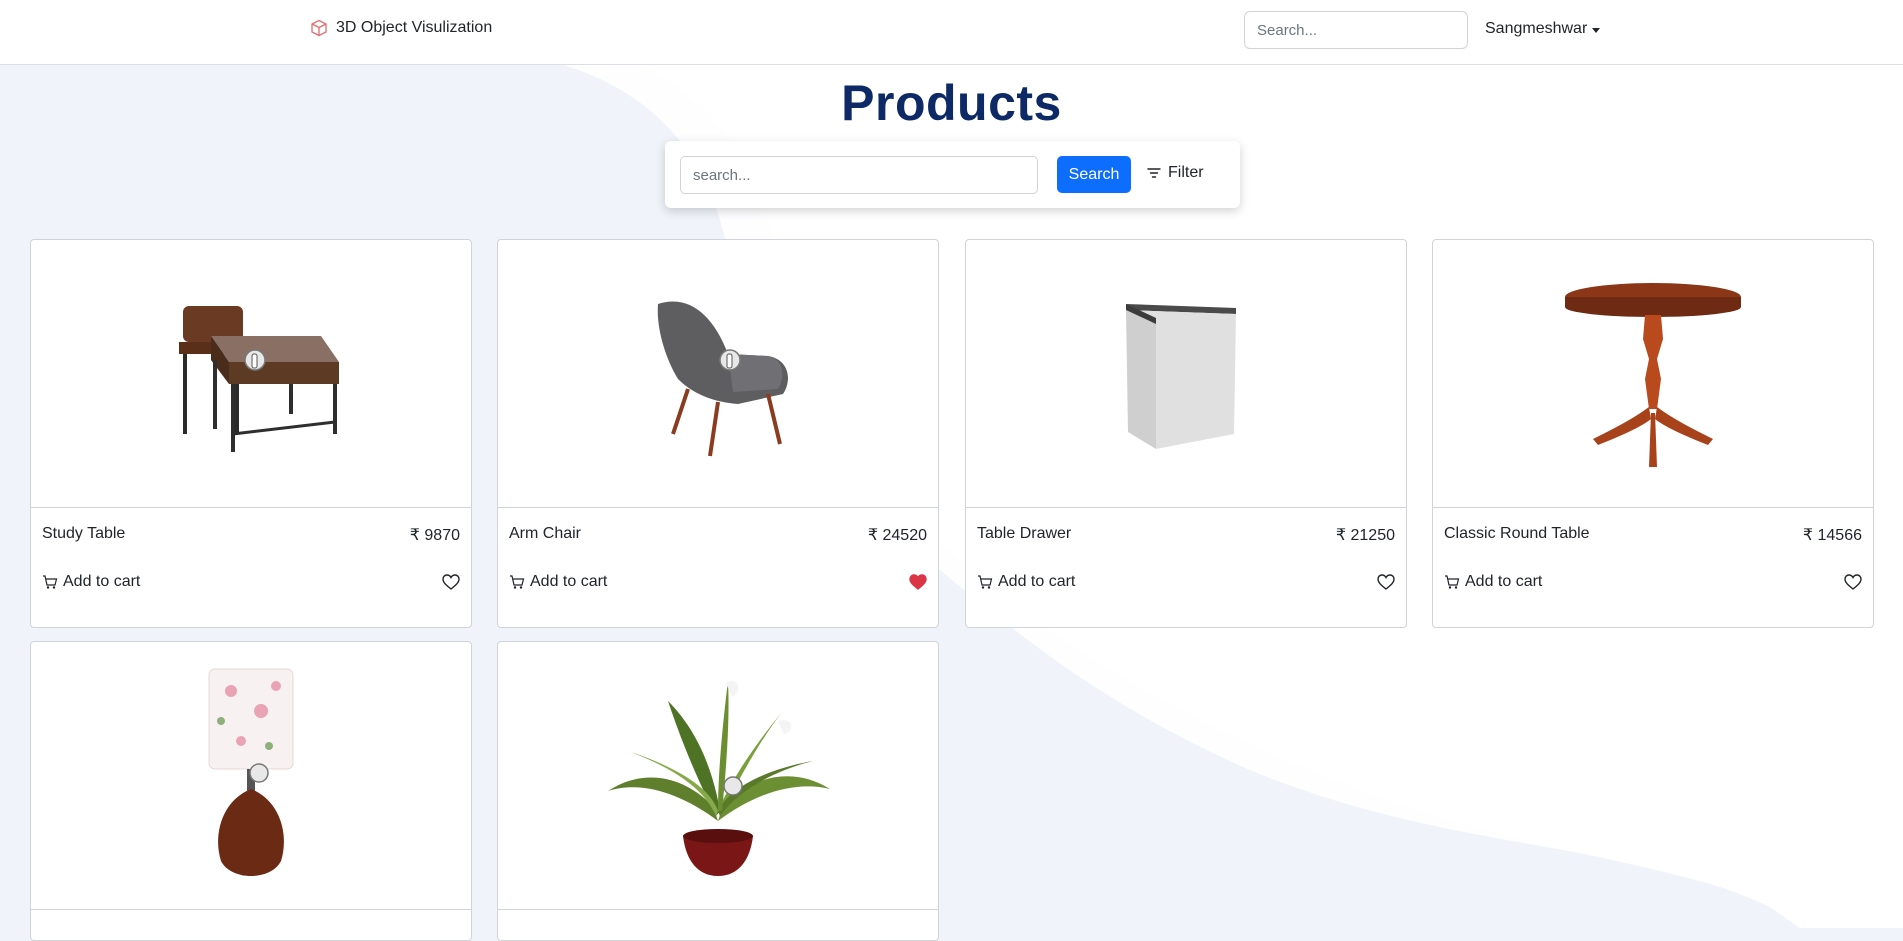 This screenshot has width=1903, height=941. What do you see at coordinates (1356, 30) in the screenshot?
I see `nav-search-input` at bounding box center [1356, 30].